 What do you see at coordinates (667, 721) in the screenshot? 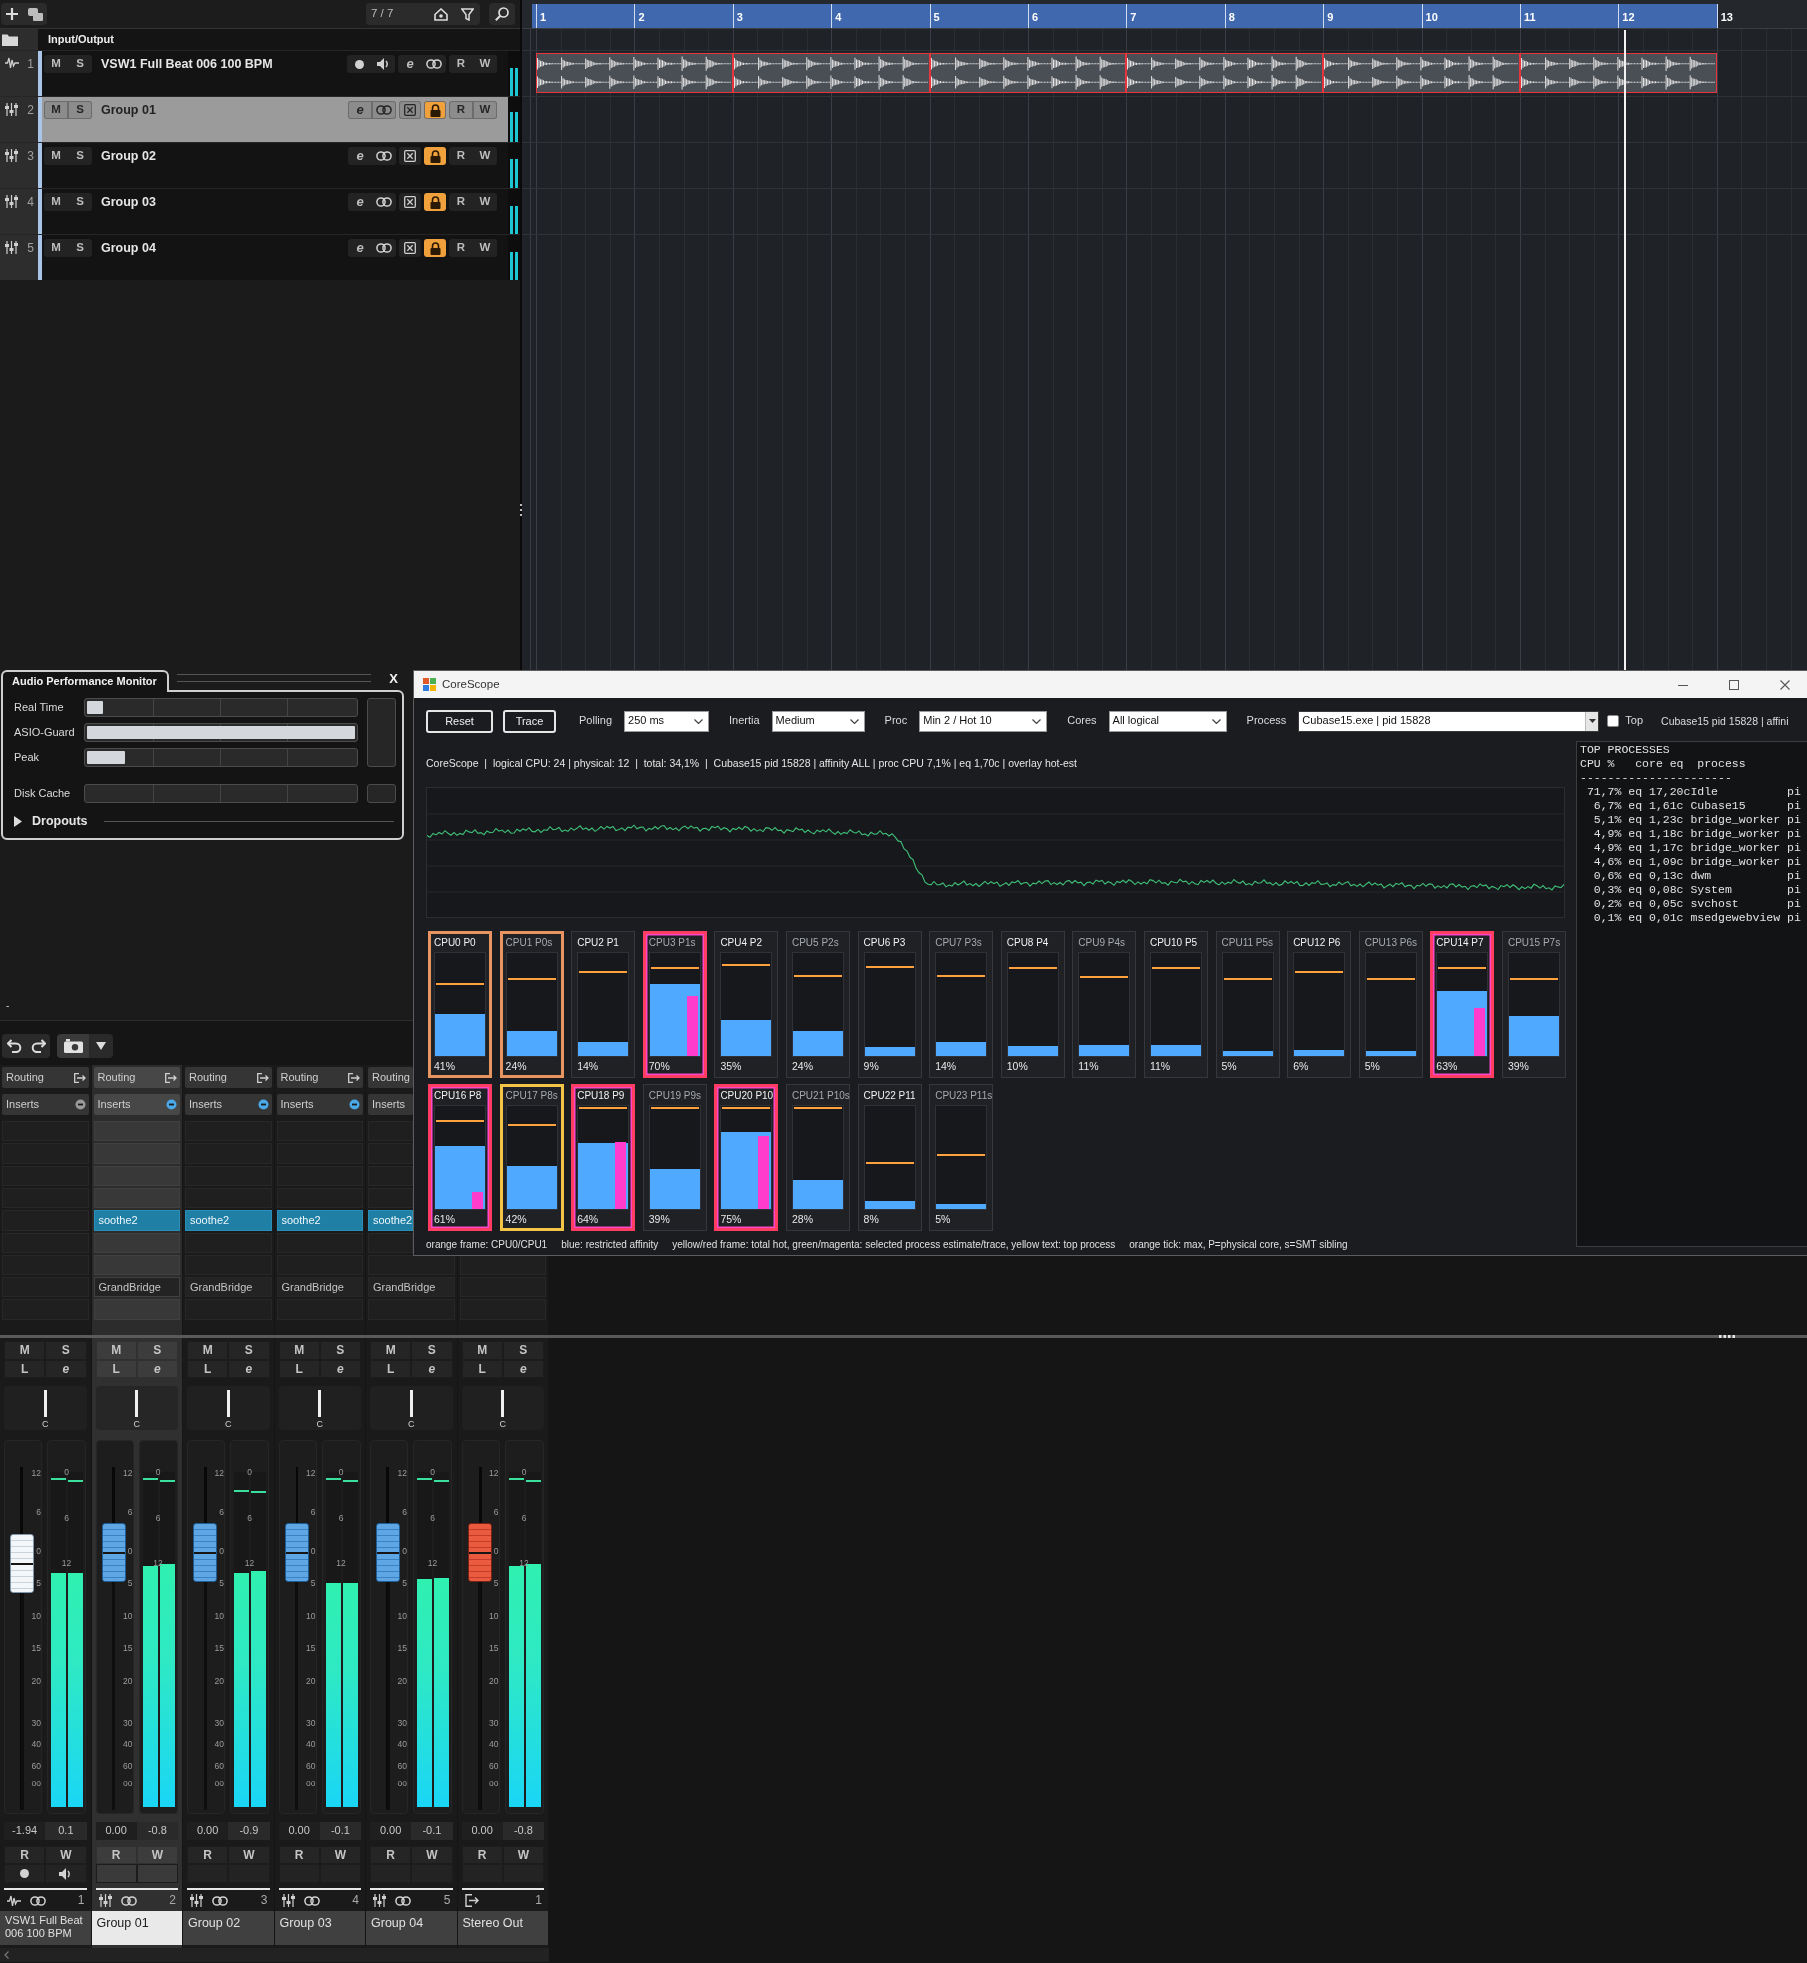
I see `setting-dropdown: 250 ms` at bounding box center [667, 721].